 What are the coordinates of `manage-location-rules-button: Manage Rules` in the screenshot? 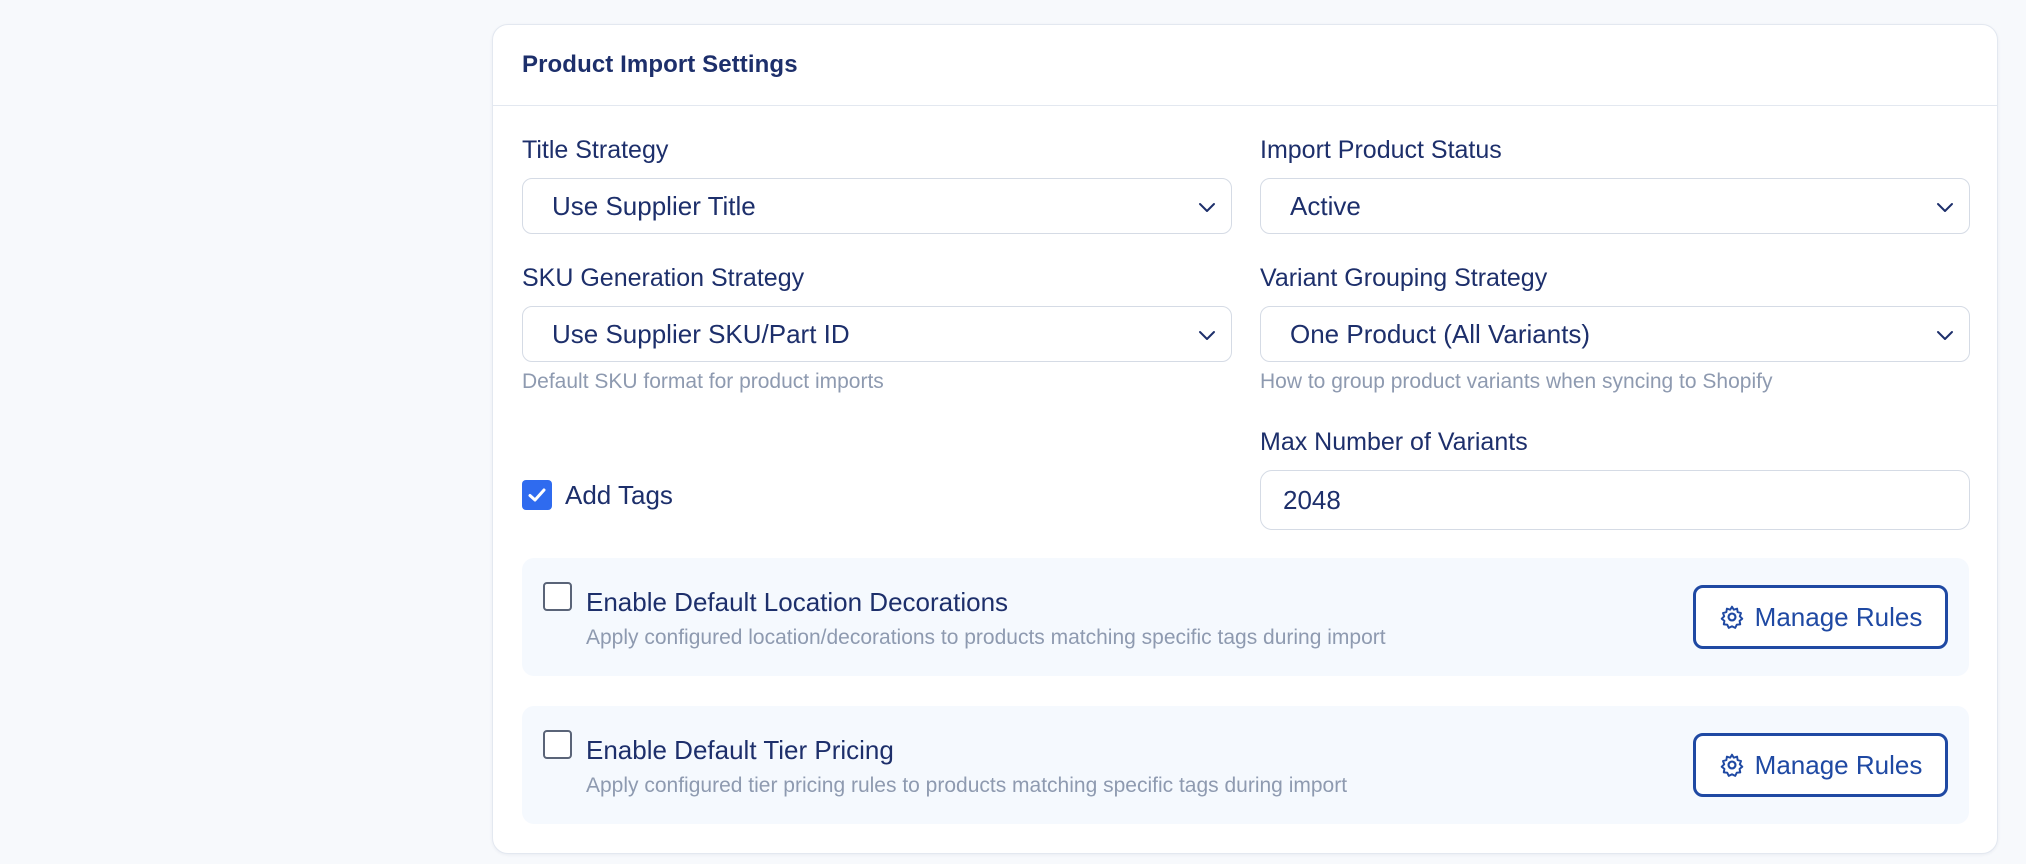 It's located at (1820, 617).